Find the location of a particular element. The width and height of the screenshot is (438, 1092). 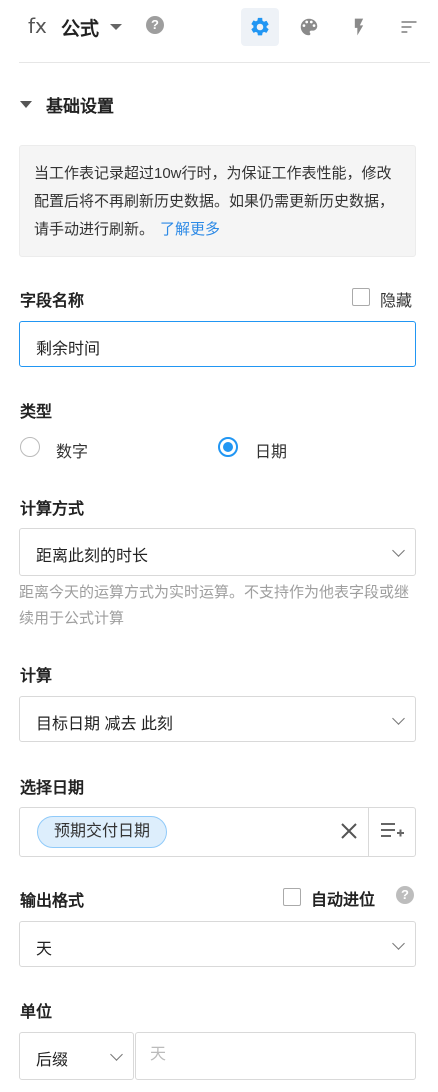

output-format-select: 天 is located at coordinates (217, 944).